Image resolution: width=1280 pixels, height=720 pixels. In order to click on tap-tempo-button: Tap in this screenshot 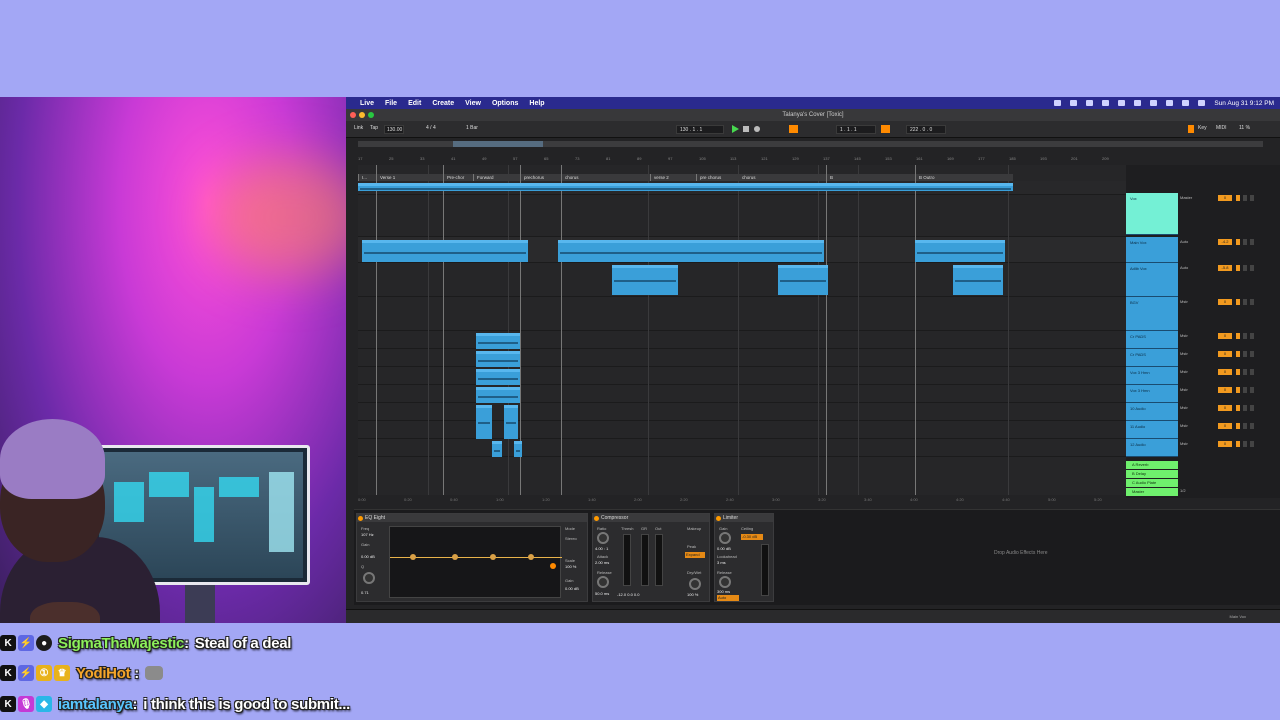, I will do `click(374, 128)`.